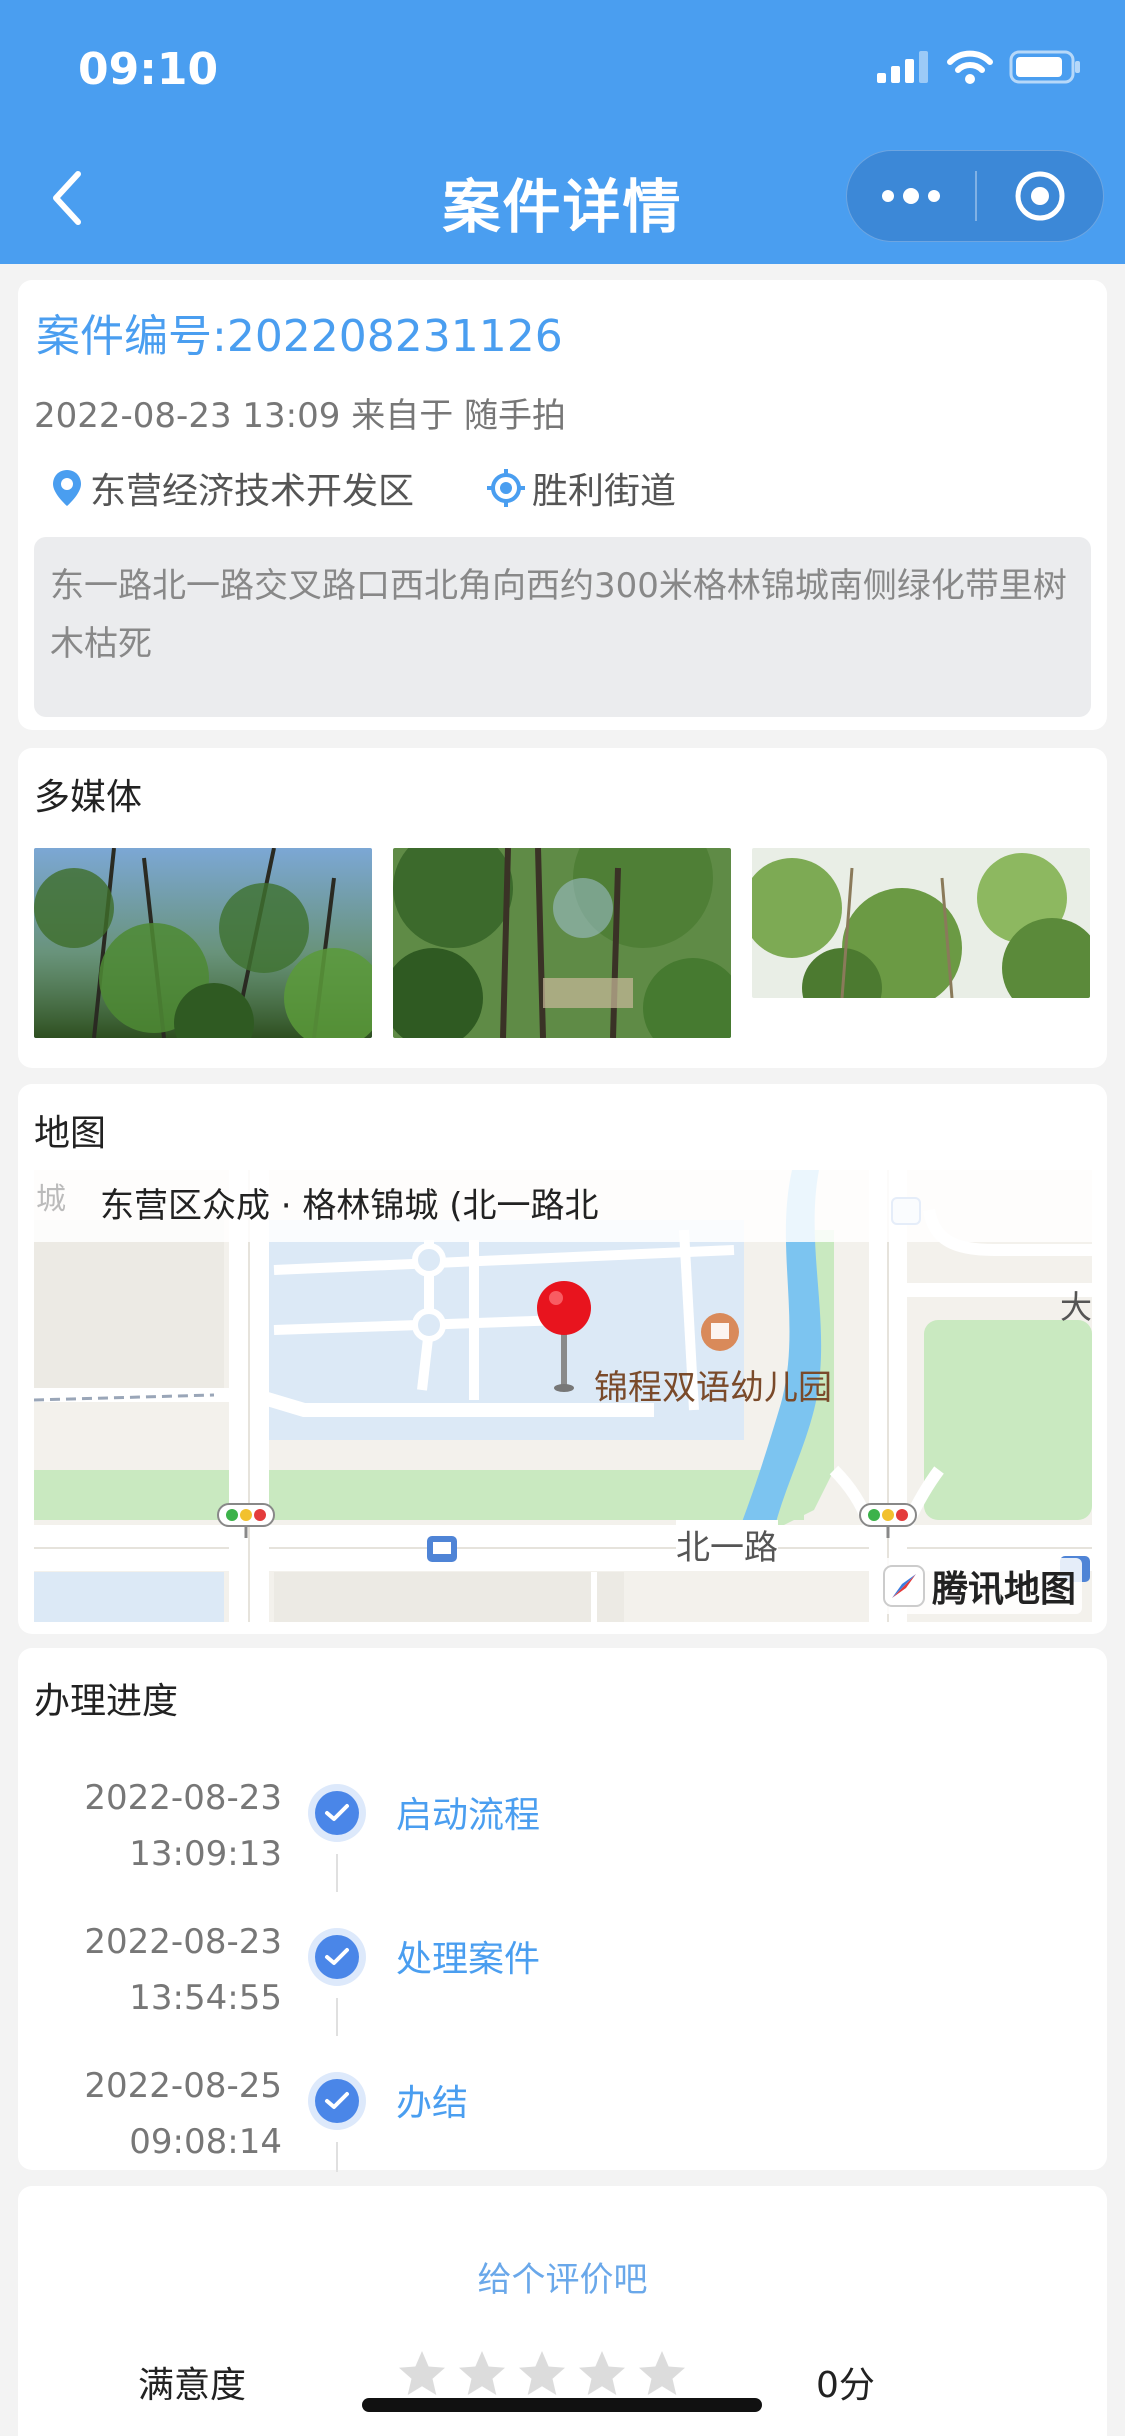  What do you see at coordinates (970, 67) in the screenshot?
I see `wifi-icon` at bounding box center [970, 67].